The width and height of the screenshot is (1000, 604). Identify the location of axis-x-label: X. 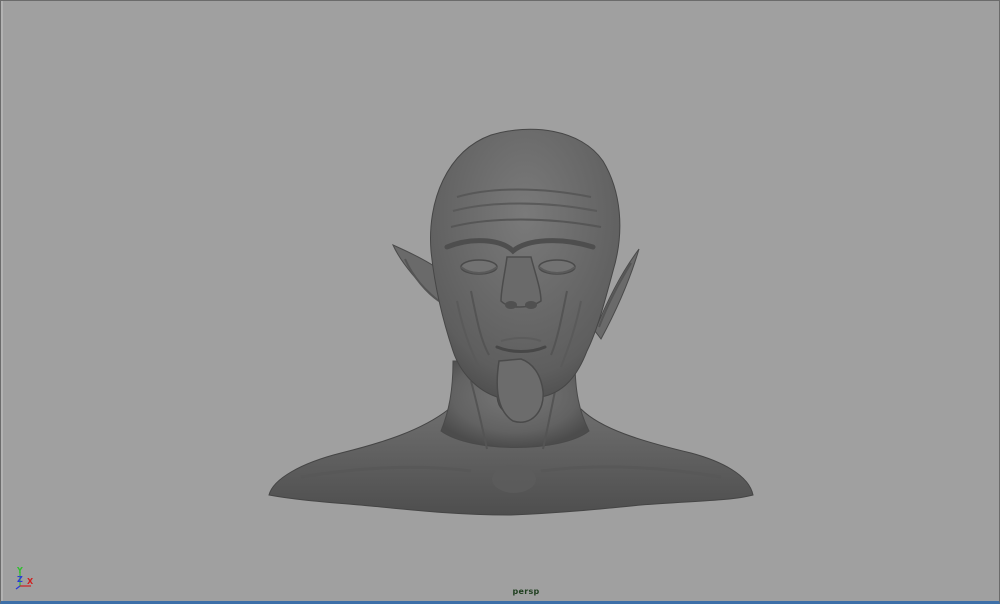
(30, 581).